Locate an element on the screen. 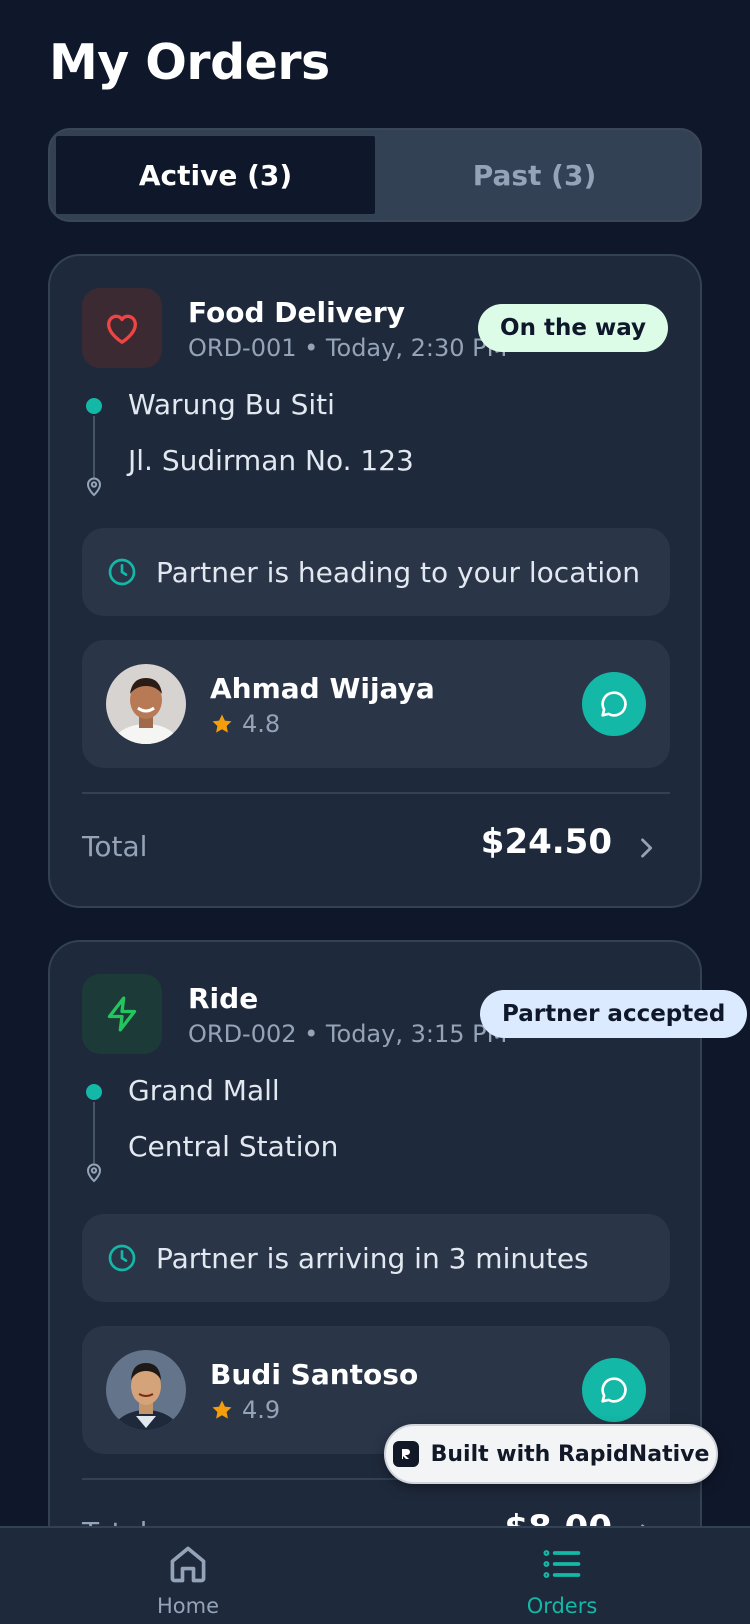  pickup-location: Grand Mall is located at coordinates (204, 1090).